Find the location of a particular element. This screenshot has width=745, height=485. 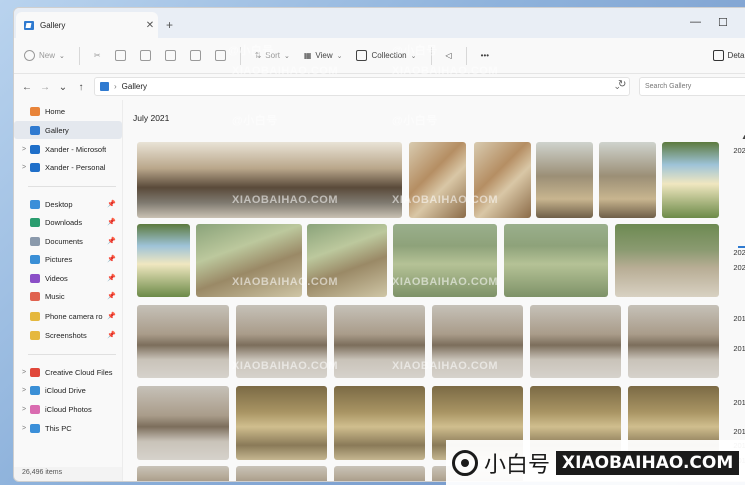

sidebar-item-this-pc: > This PC is located at coordinates (68, 428).